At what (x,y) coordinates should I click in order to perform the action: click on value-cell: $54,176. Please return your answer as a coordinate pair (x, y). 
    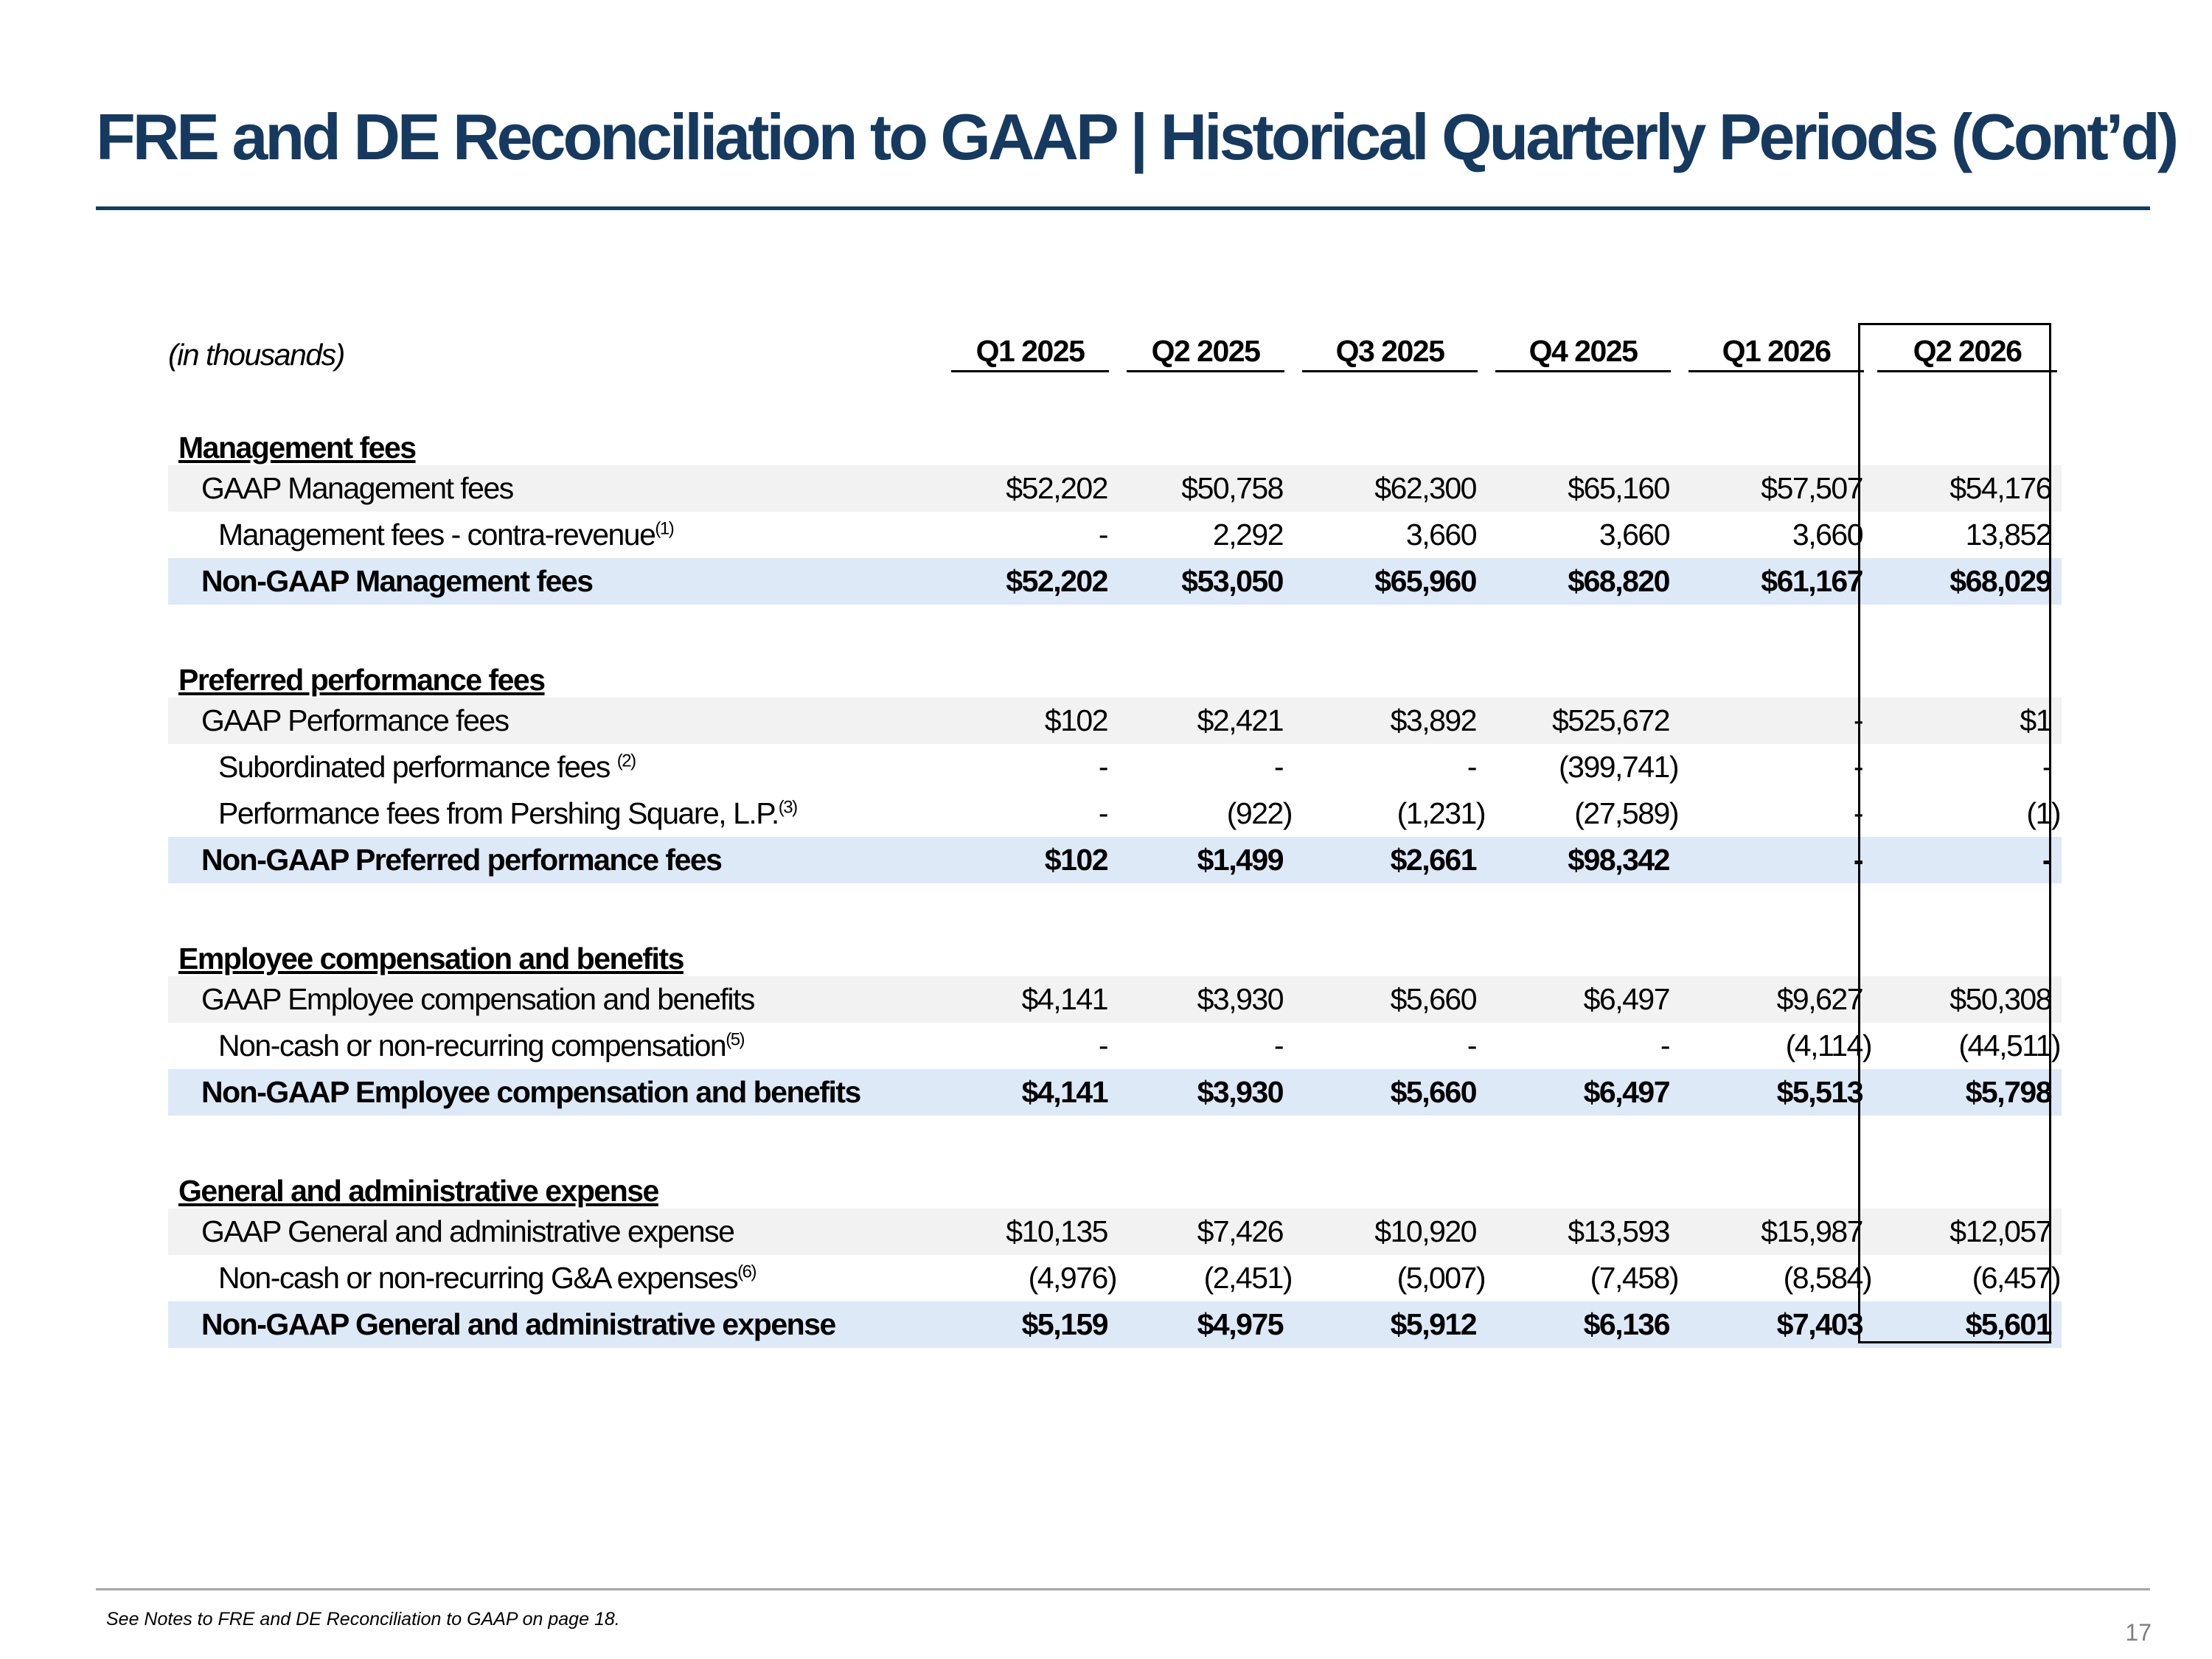
    Looking at the image, I should click on (1967, 488).